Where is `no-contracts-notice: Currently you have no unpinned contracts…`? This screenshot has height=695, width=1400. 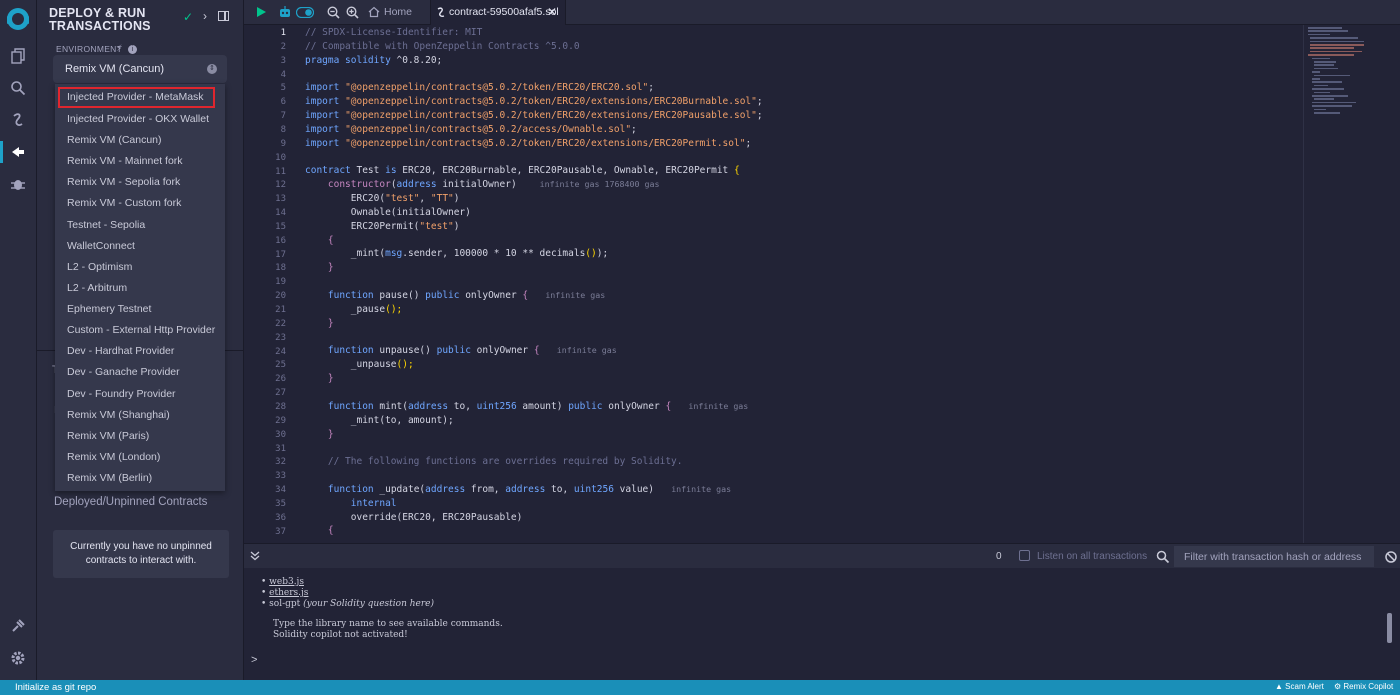 no-contracts-notice: Currently you have no unpinned contracts… is located at coordinates (141, 554).